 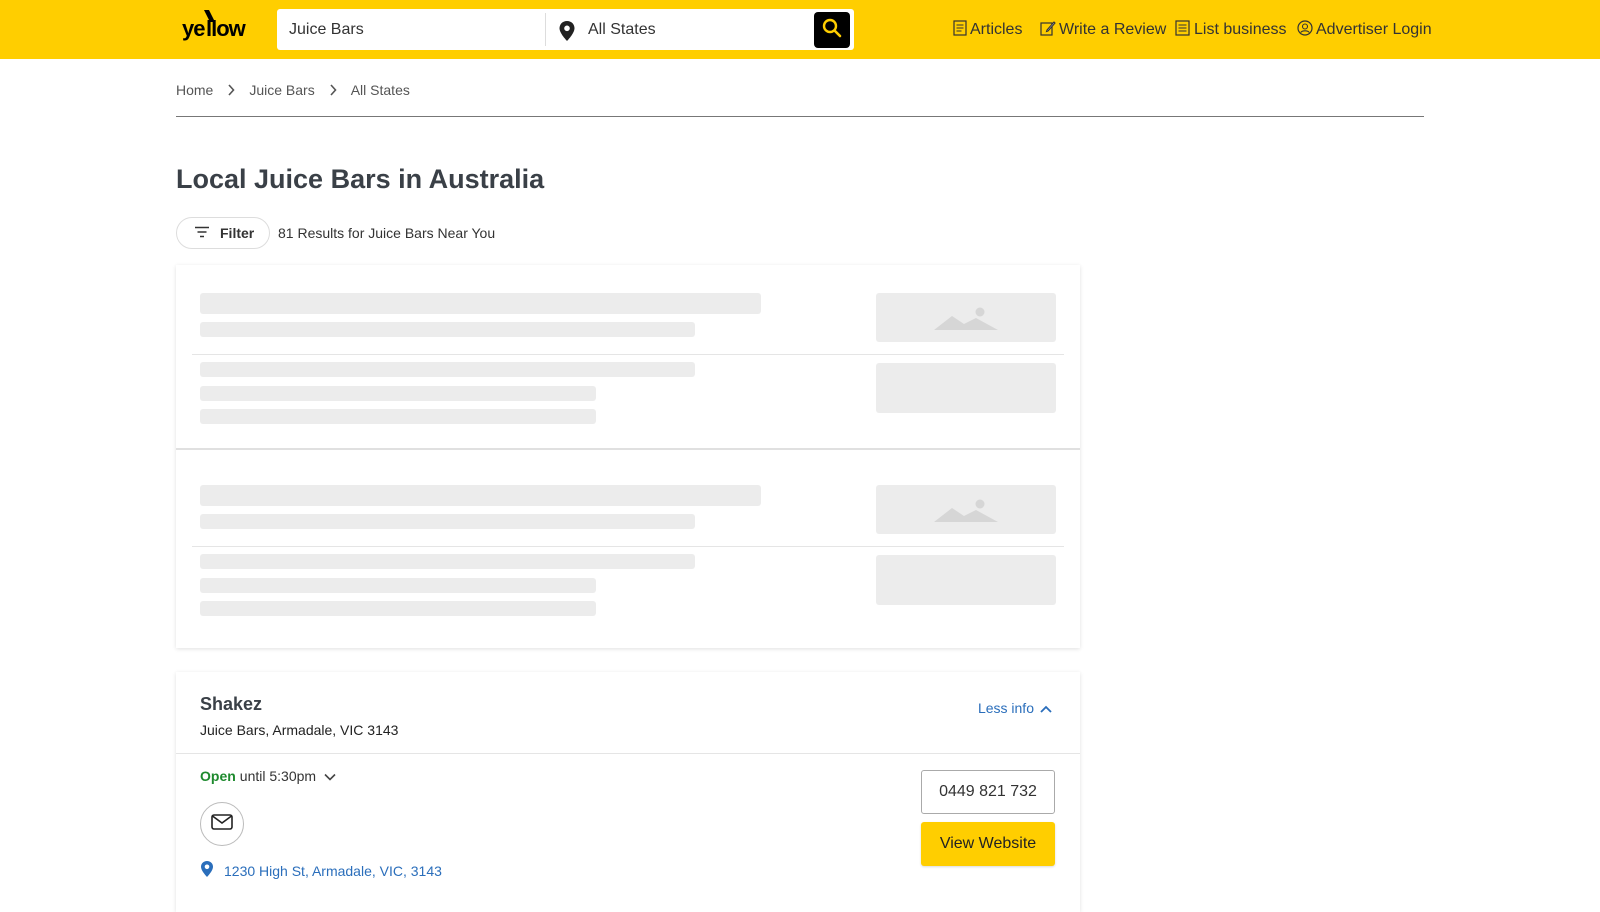 I want to click on page-title: Local Juice Bars in Australia, so click(x=360, y=179).